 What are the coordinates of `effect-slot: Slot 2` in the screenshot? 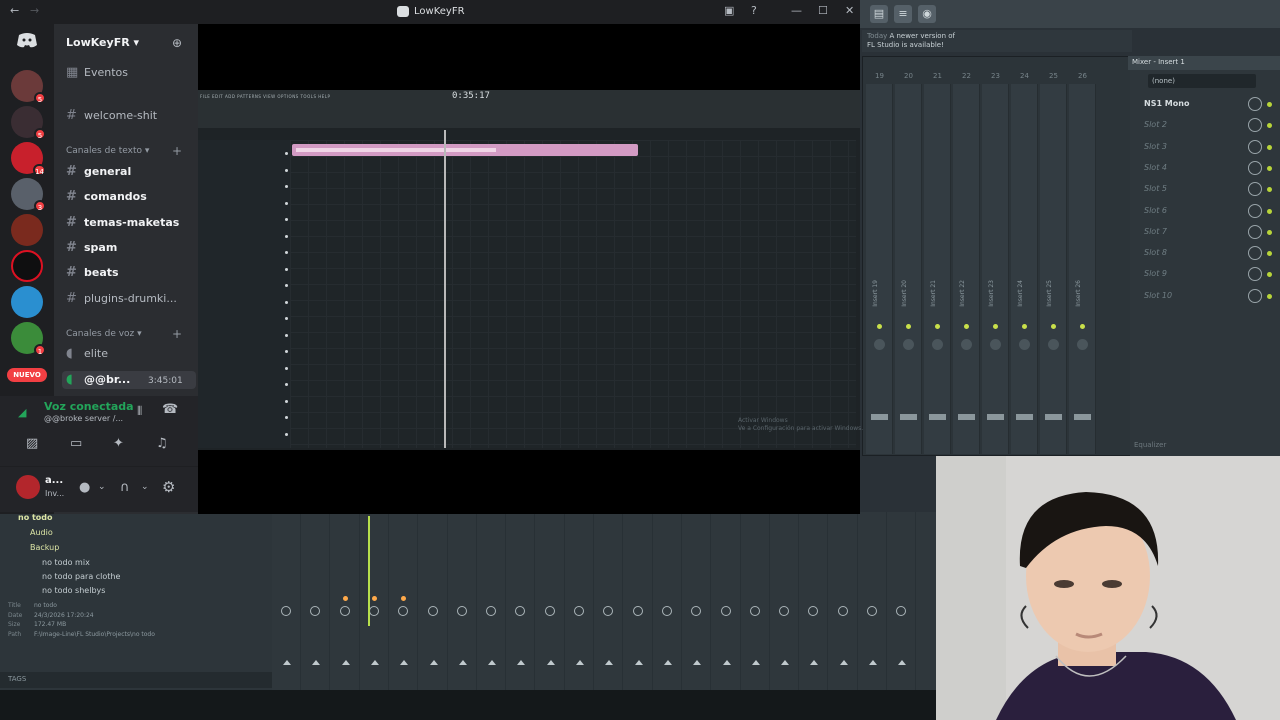 It's located at (1204, 125).